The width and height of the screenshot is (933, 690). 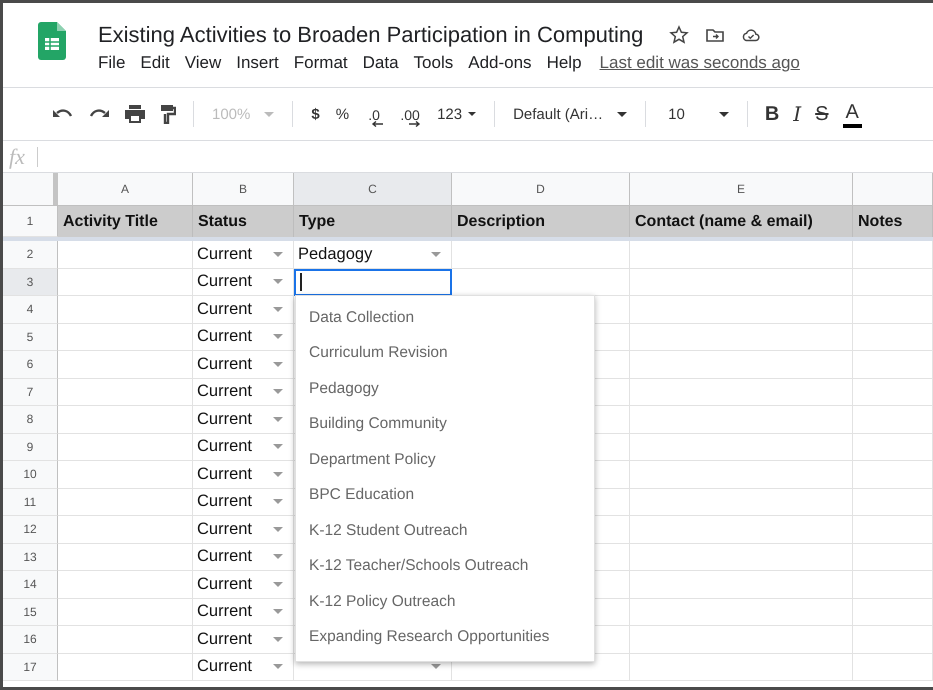 I want to click on row-number: 1, so click(x=30, y=221).